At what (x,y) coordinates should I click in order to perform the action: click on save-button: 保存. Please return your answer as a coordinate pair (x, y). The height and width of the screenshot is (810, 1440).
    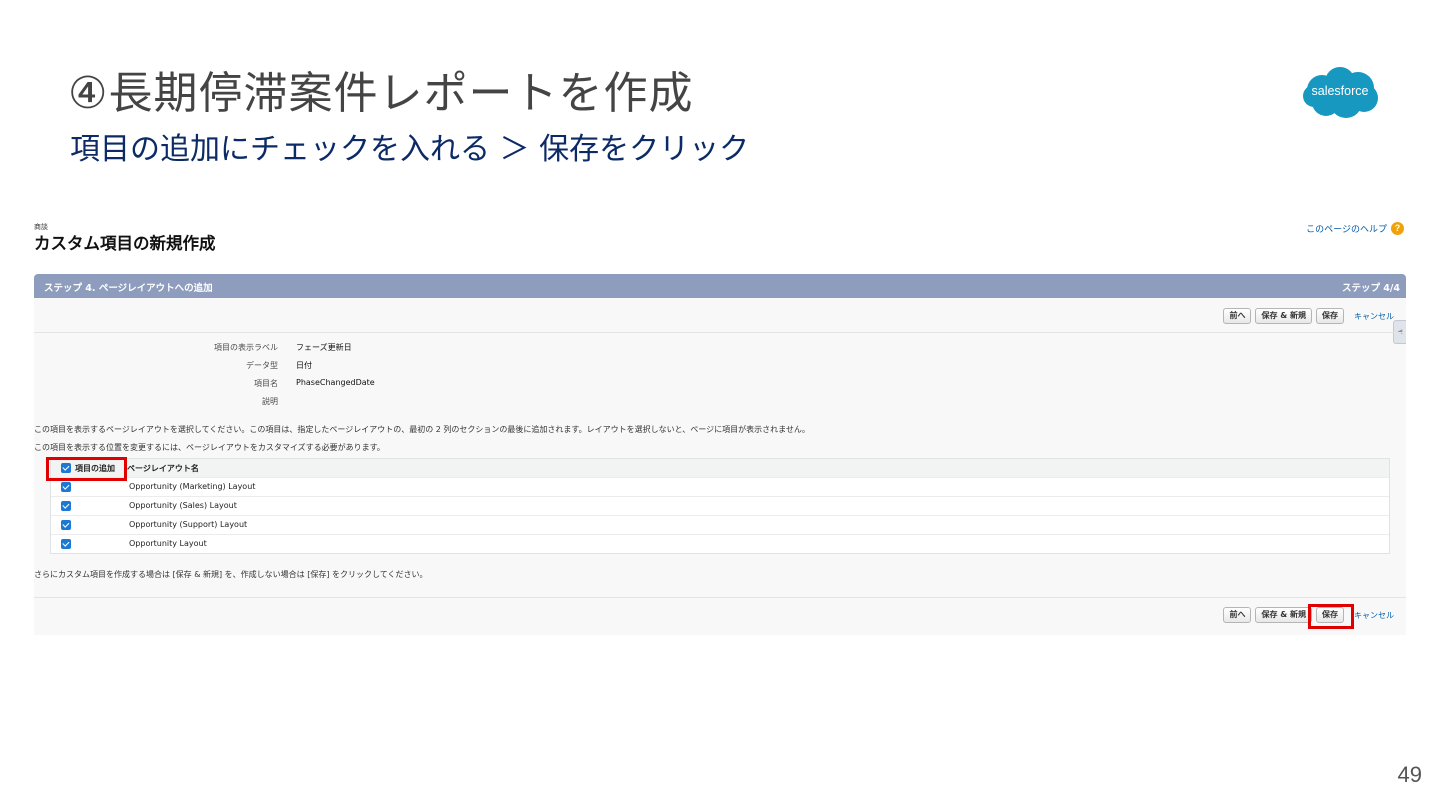
    Looking at the image, I should click on (1330, 316).